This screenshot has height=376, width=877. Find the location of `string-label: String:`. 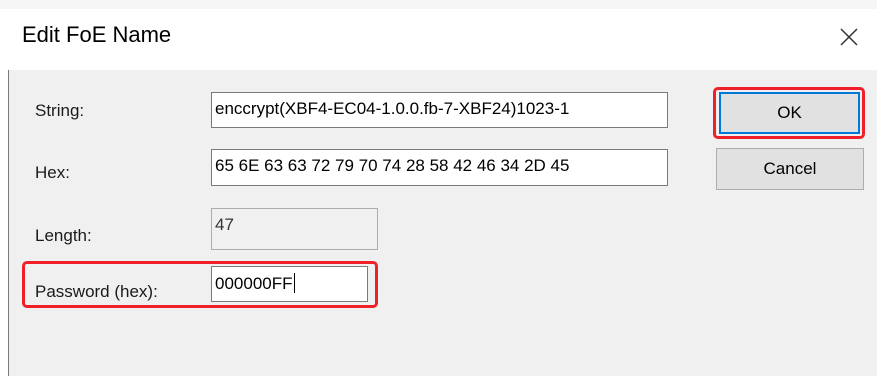

string-label: String: is located at coordinates (60, 110).